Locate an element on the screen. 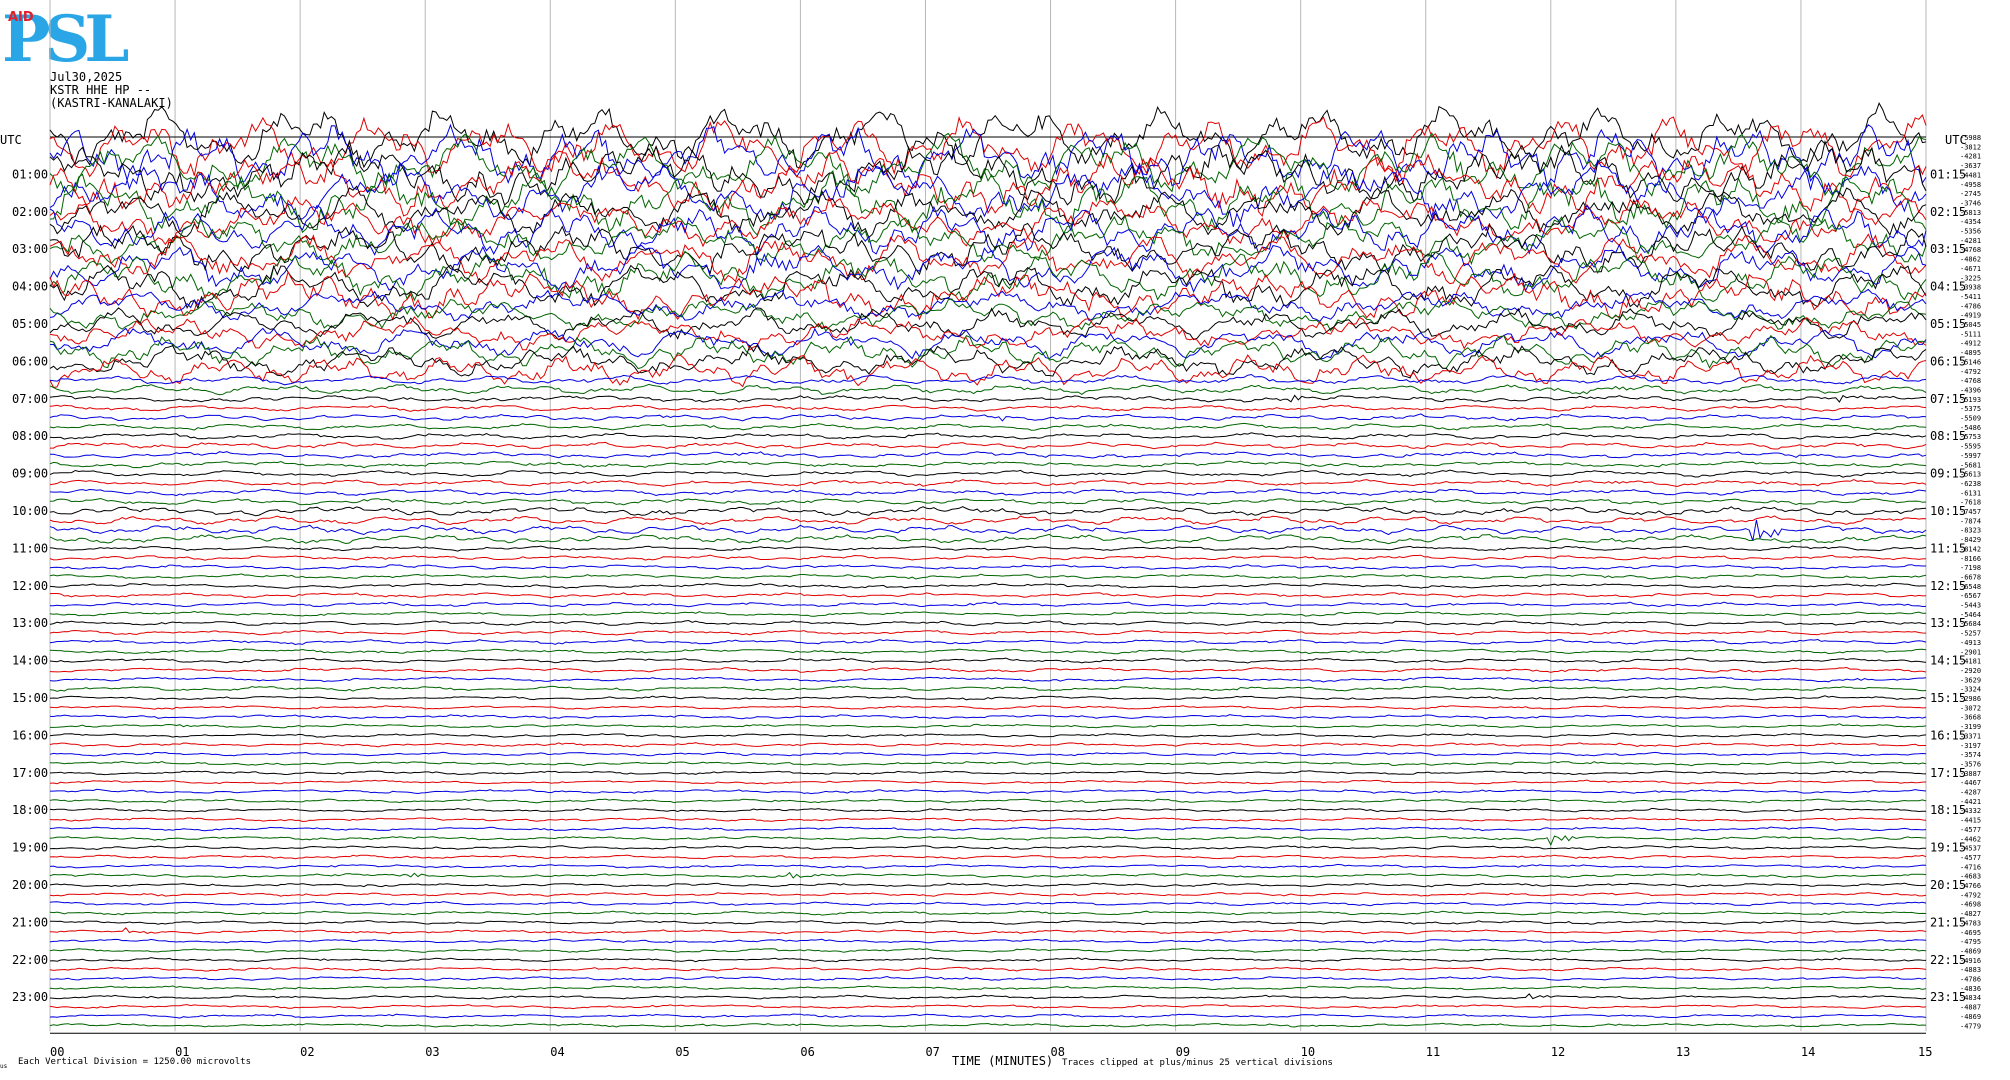  trace-offset-label: -7198 is located at coordinates (1970, 568).